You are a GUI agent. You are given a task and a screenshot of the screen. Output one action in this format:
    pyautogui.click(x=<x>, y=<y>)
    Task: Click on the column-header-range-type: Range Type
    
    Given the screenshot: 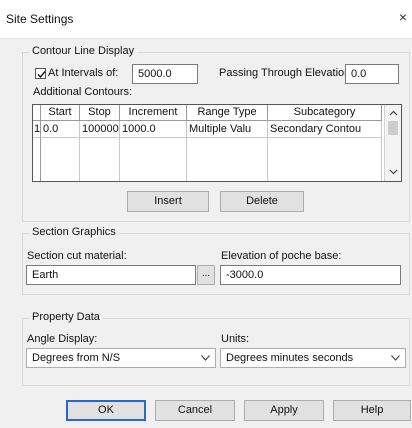 What is the action you would take?
    pyautogui.click(x=227, y=113)
    